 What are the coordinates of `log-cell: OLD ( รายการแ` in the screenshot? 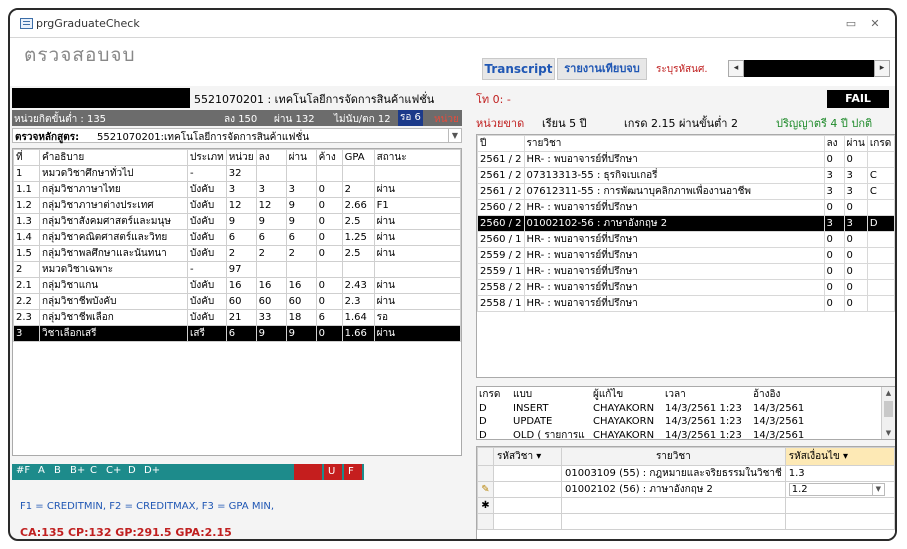 It's located at (551, 433).